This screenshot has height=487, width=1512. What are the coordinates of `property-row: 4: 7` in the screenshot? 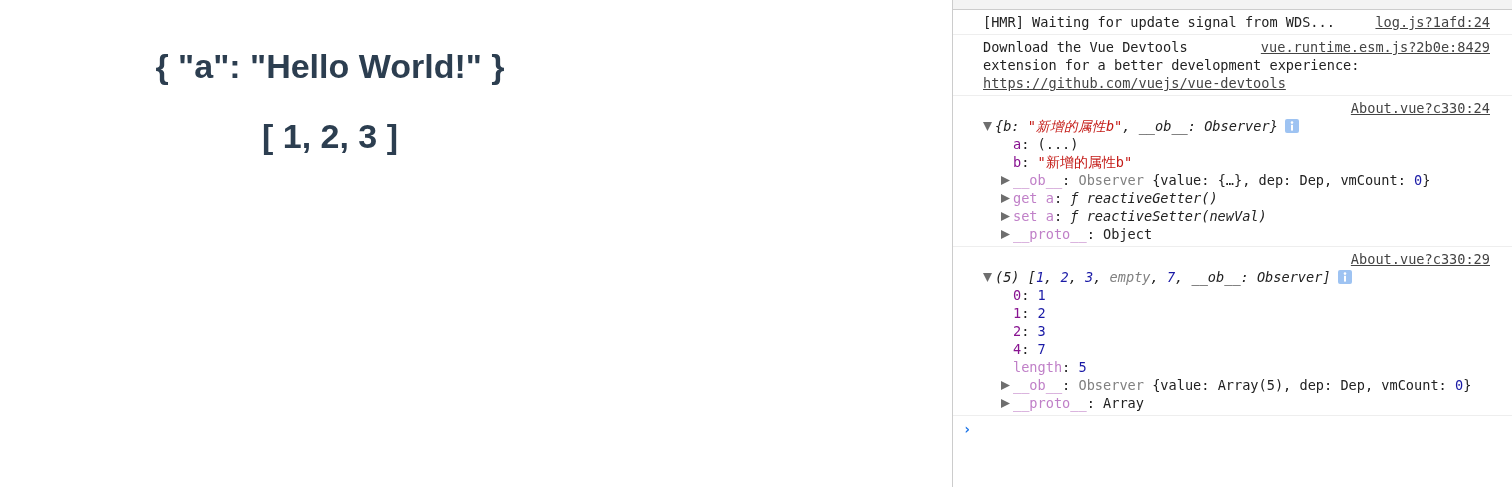 It's located at (1029, 349).